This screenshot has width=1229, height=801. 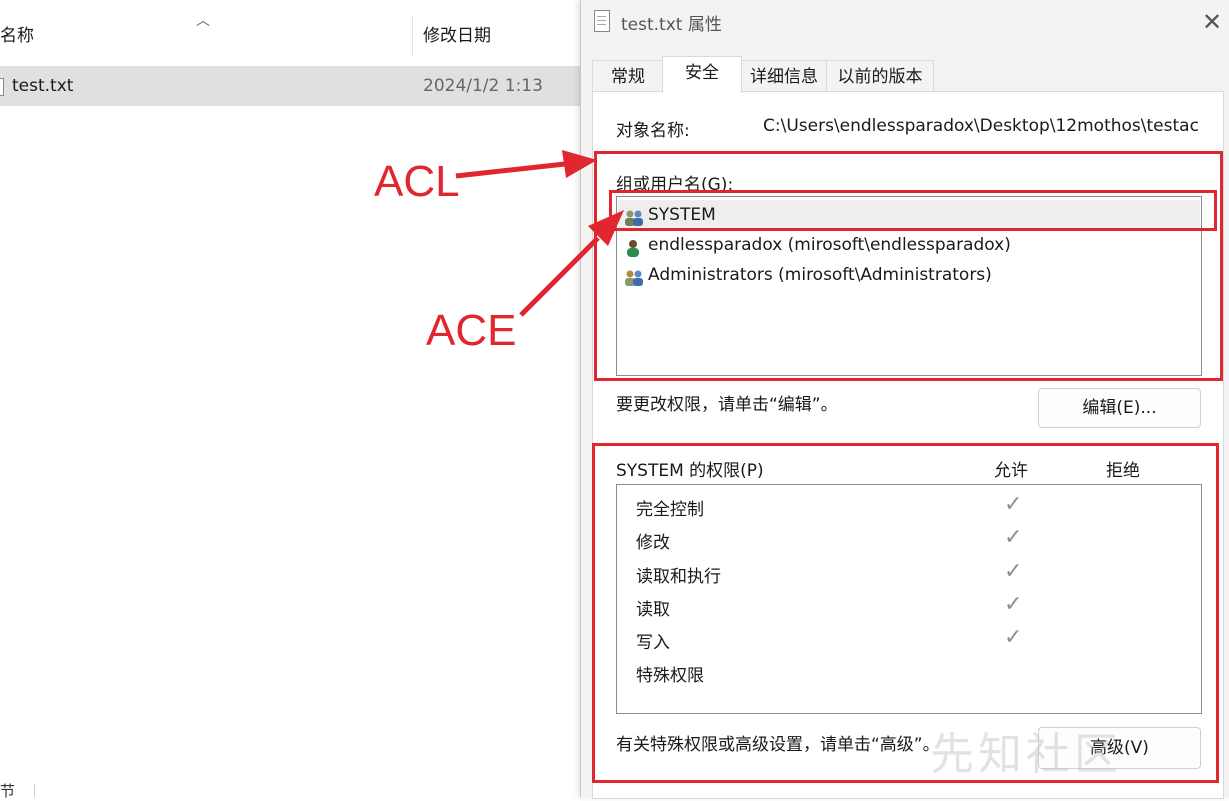 What do you see at coordinates (510, 170) in the screenshot?
I see `acl-arrow-shaft` at bounding box center [510, 170].